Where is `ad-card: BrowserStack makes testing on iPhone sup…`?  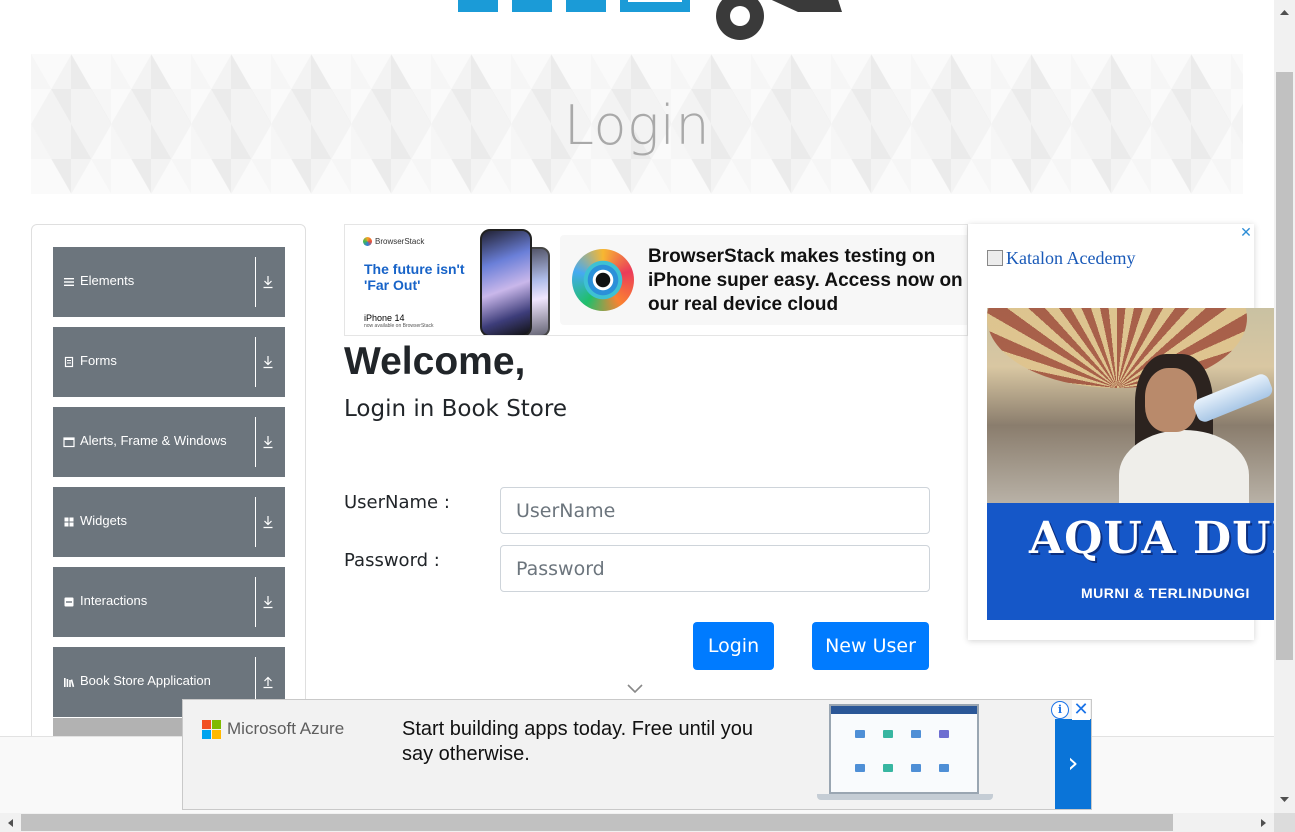
ad-card: BrowserStack makes testing on iPhone sup… is located at coordinates (763, 280).